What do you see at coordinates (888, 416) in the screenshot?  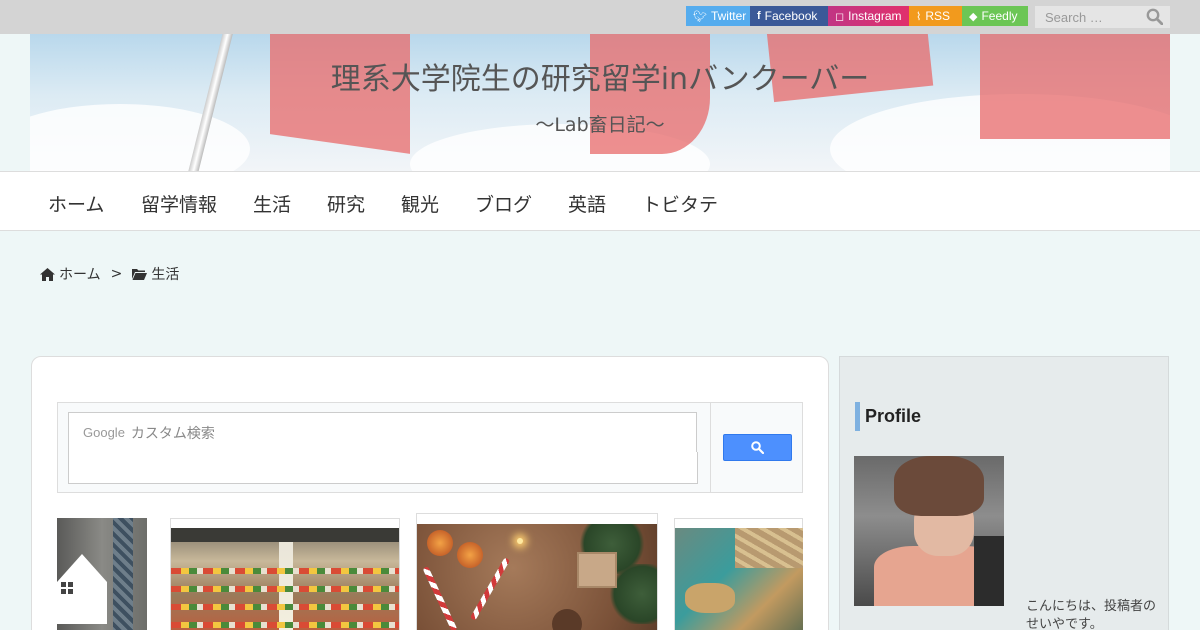 I see `profile-heading: Profile` at bounding box center [888, 416].